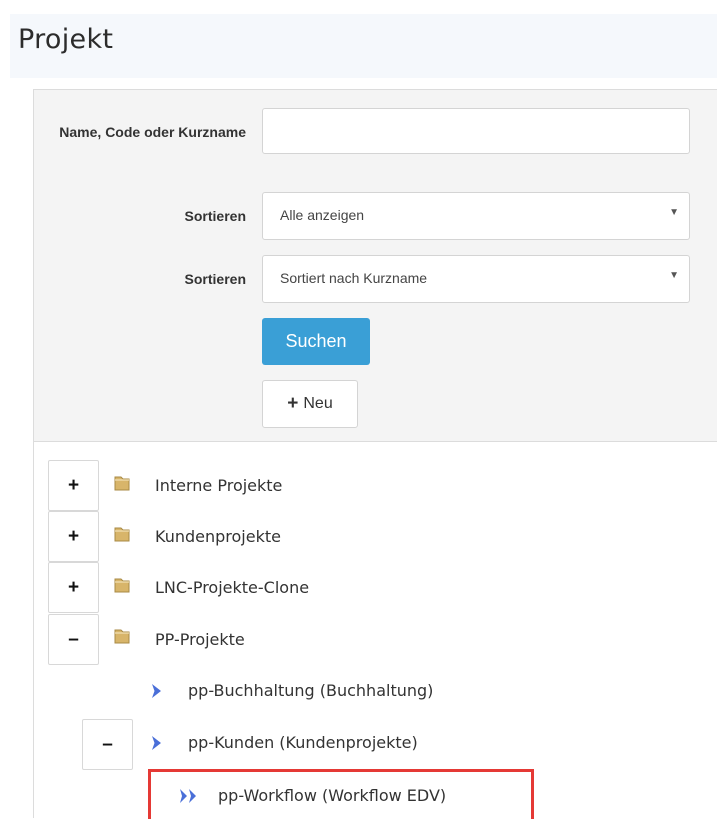 Image resolution: width=717 pixels, height=819 pixels. I want to click on name-code-input, so click(476, 131).